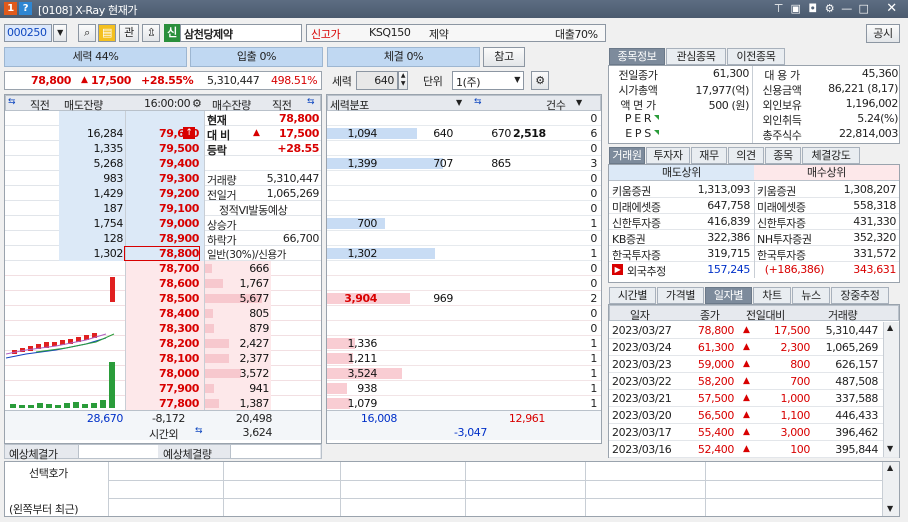 The width and height of the screenshot is (908, 522). Describe the element at coordinates (377, 80) in the screenshot. I see `seryeok-stepper: 640` at that location.